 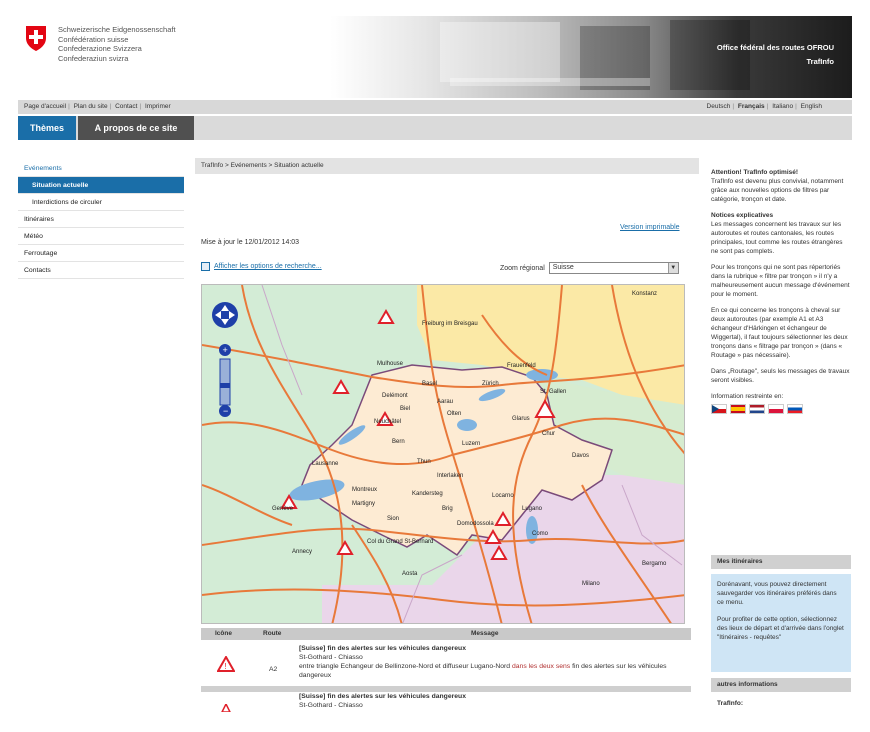 What do you see at coordinates (471, 444) in the screenshot?
I see `svg-text: Luzern` at bounding box center [471, 444].